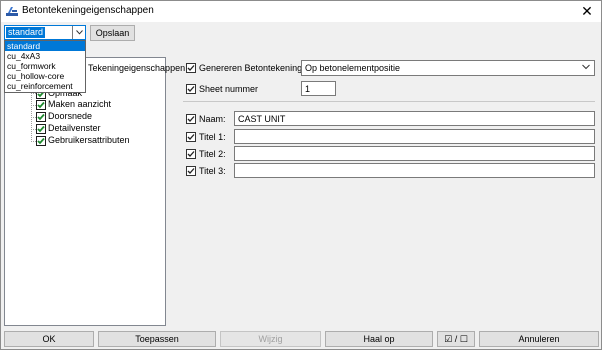 The image size is (602, 350). Describe the element at coordinates (212, 171) in the screenshot. I see `title3-label: Titel 3:` at that location.